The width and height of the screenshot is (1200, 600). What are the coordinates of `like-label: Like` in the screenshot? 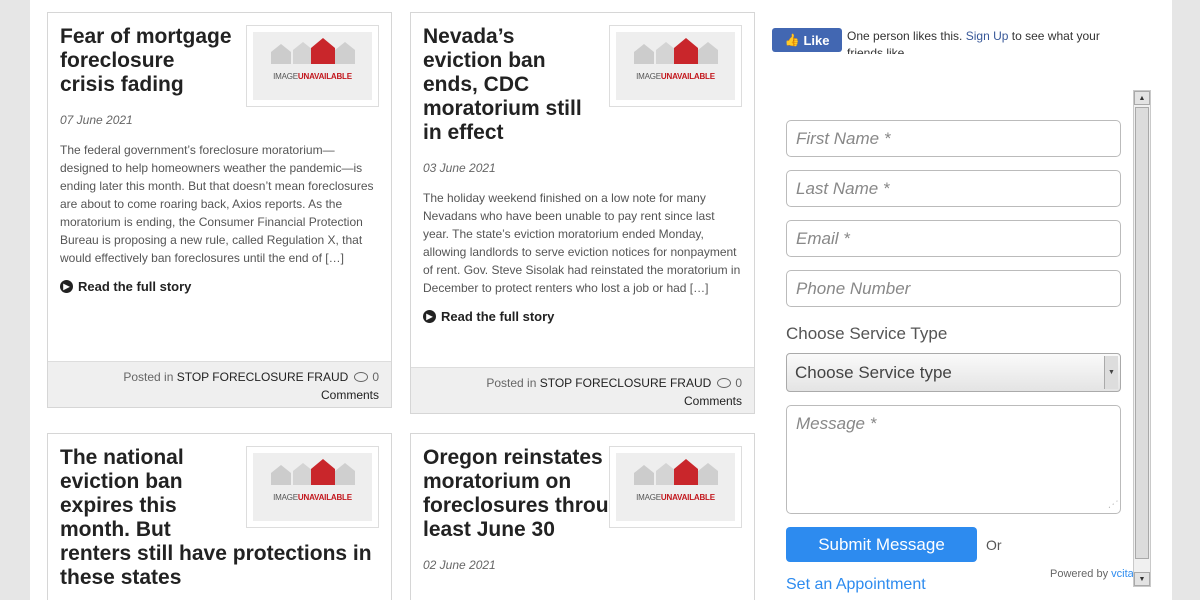 It's located at (816, 40).